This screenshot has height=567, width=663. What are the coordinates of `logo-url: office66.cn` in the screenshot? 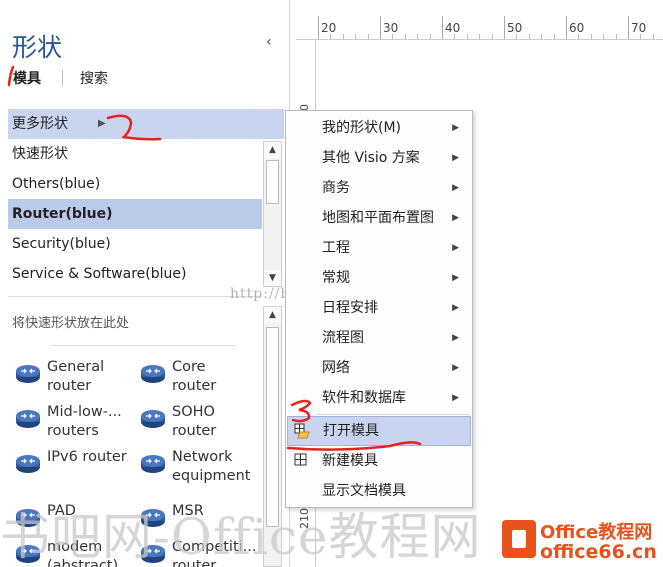 It's located at (598, 552).